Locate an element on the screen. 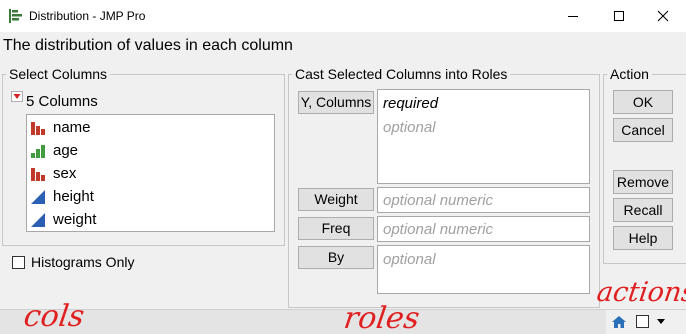 The height and width of the screenshot is (334, 686). histograms-only-label: Histograms Only is located at coordinates (83, 262).